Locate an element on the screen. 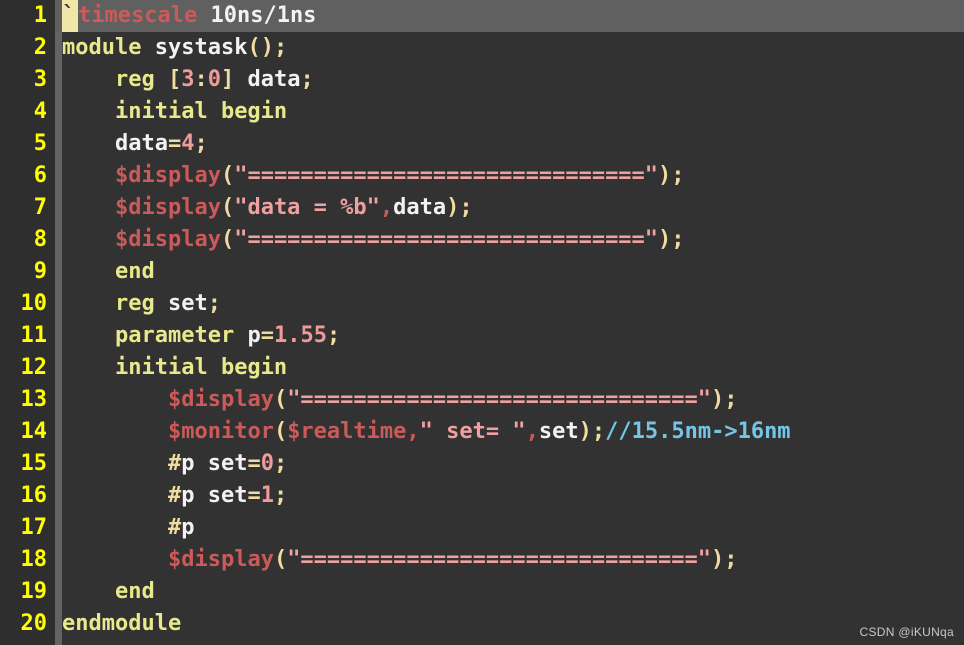 This screenshot has width=964, height=645. line-number: 2 is located at coordinates (40, 47).